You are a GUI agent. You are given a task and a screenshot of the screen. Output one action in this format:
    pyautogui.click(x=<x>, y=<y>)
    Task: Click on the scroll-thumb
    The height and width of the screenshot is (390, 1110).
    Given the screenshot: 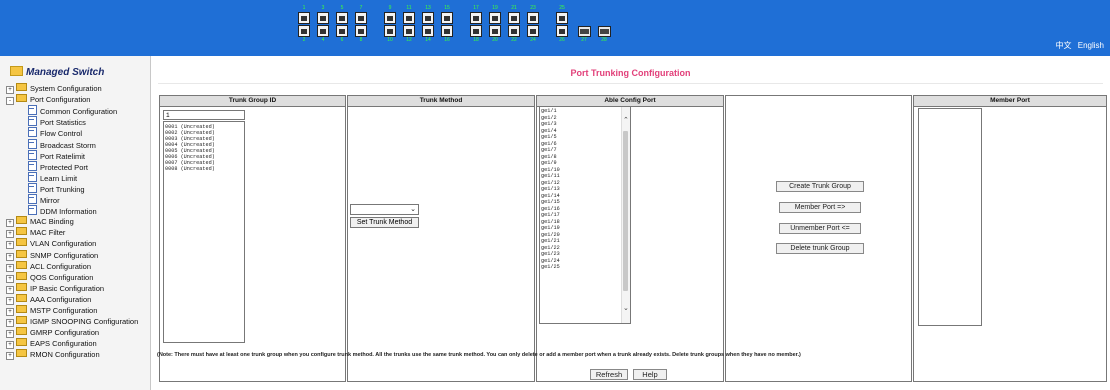 What is the action you would take?
    pyautogui.click(x=625, y=211)
    